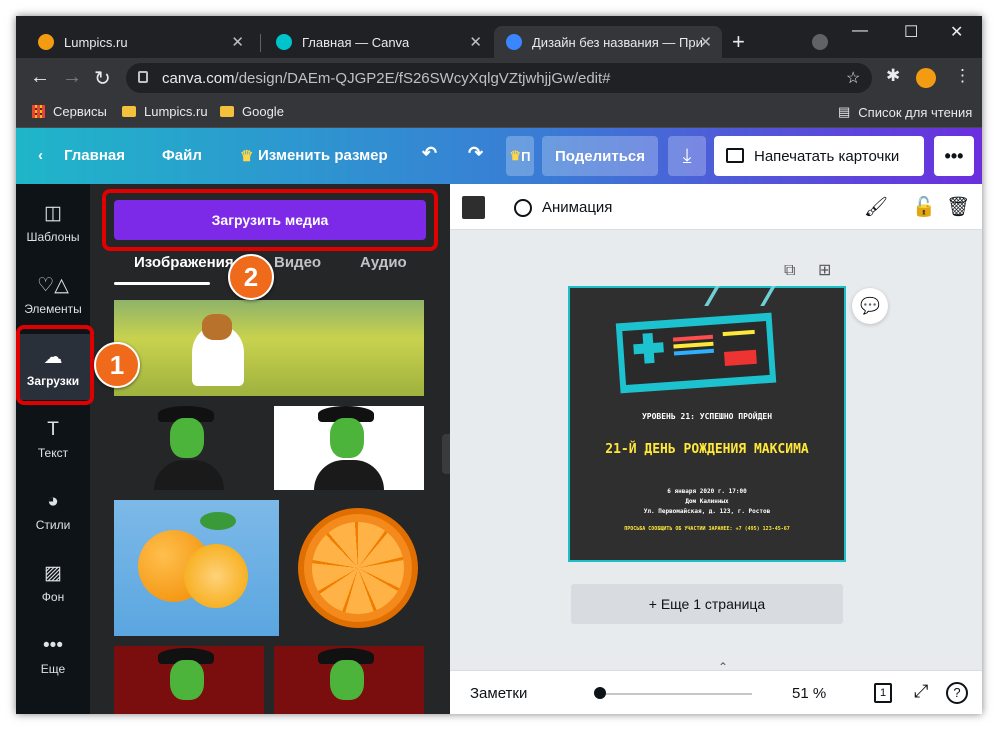 This screenshot has height=730, width=998. I want to click on tab-lumpics: Lumpics.ru ✕, so click(140, 42).